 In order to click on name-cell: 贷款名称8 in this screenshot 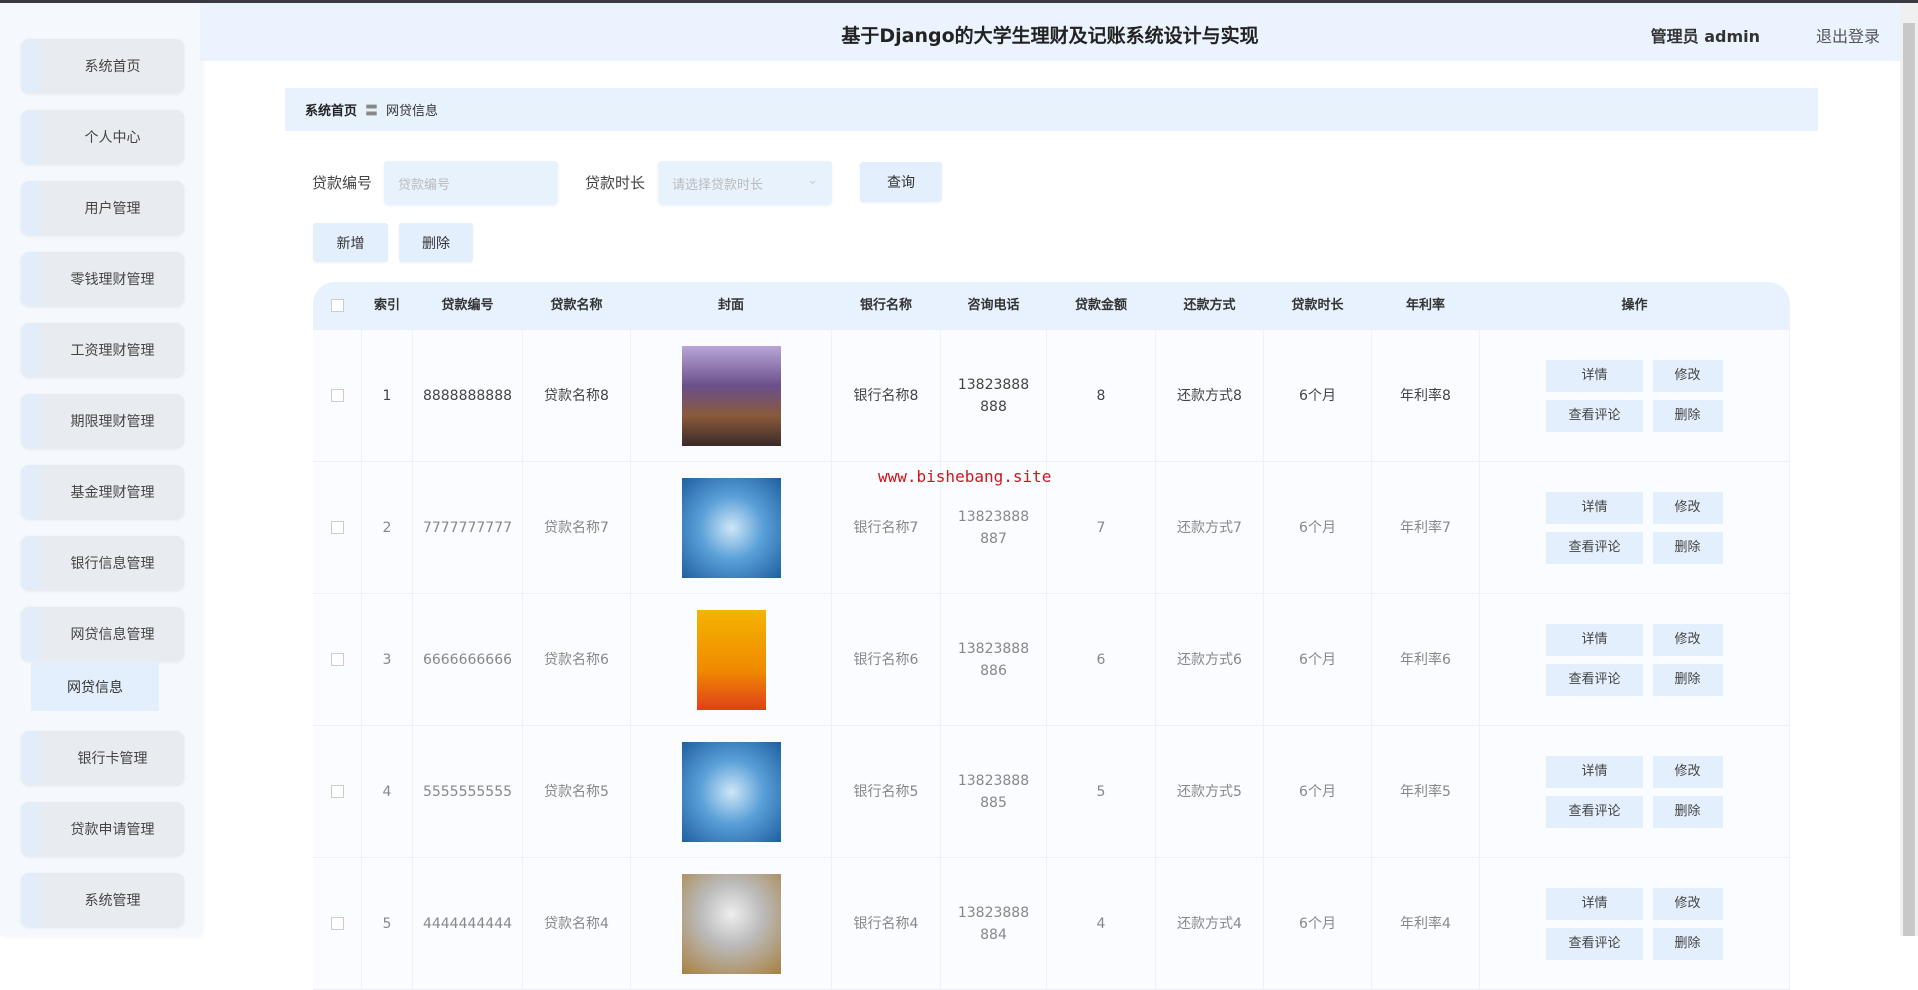, I will do `click(577, 395)`.